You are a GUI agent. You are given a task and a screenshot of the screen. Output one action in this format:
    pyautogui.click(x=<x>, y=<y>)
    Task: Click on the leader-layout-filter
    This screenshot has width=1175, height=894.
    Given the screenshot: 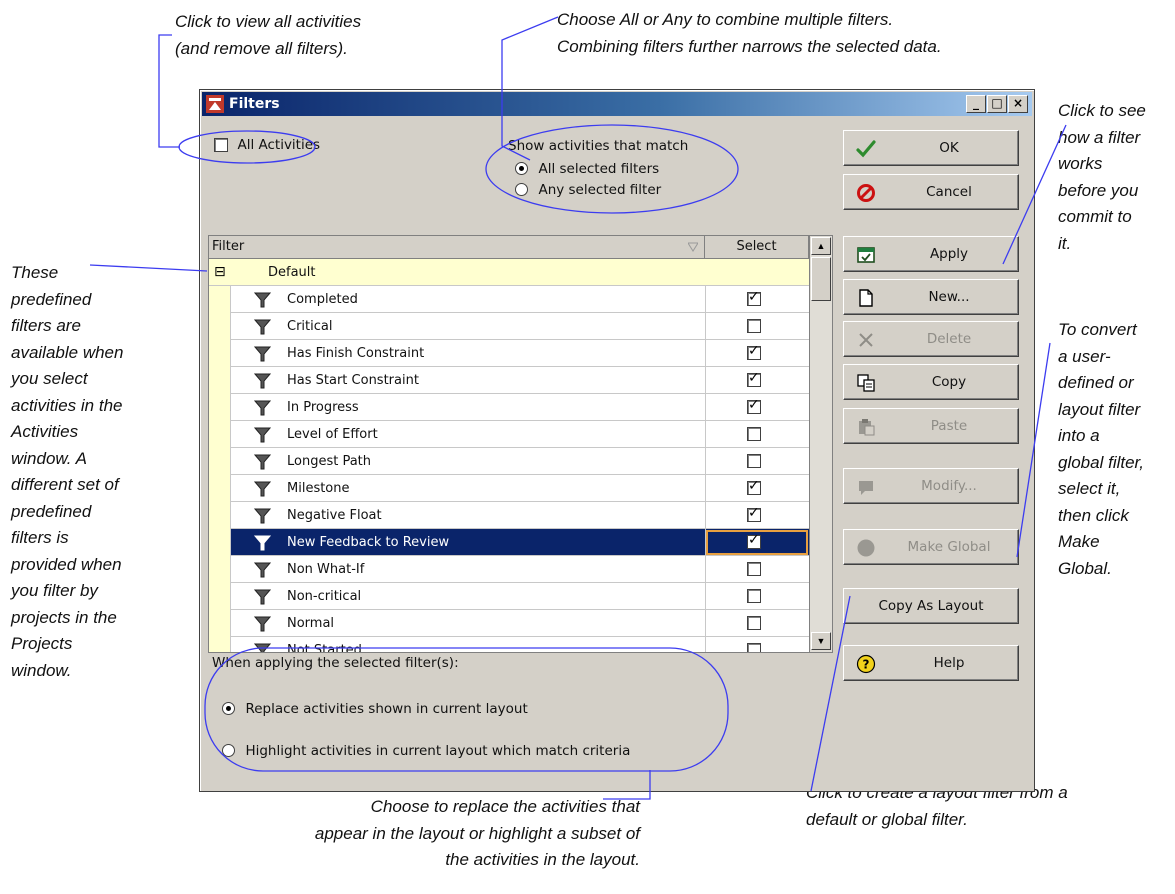 What is the action you would take?
    pyautogui.click(x=830, y=693)
    